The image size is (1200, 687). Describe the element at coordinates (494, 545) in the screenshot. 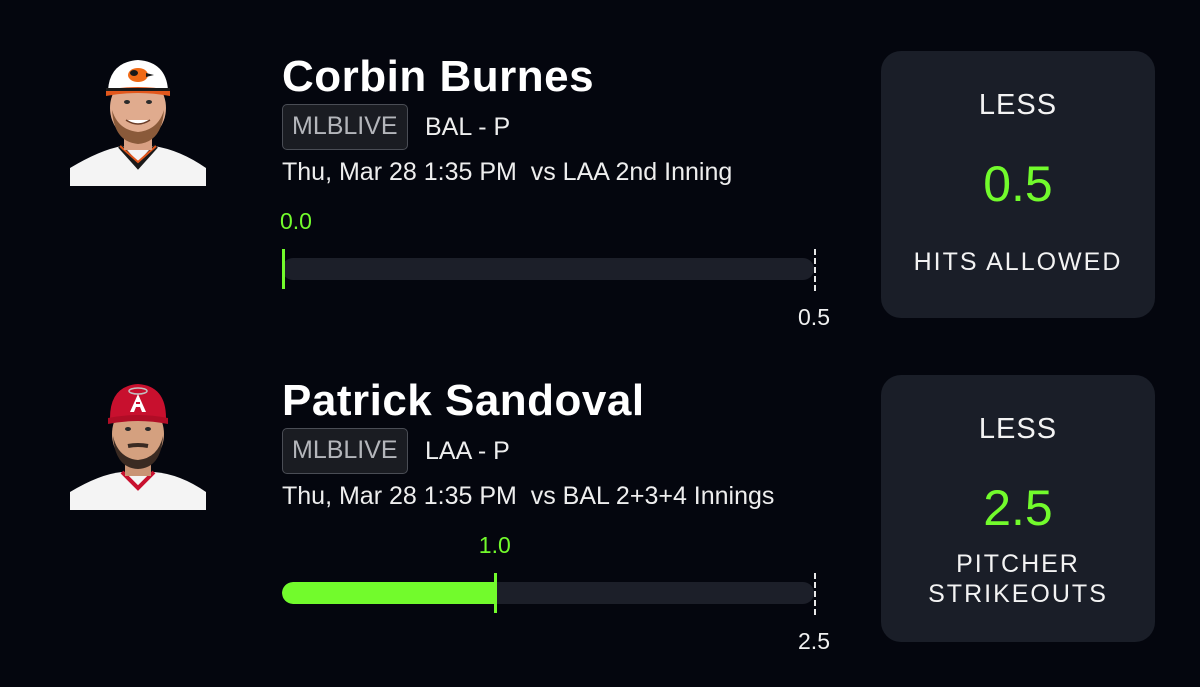

I see `progress-current-label: 1.0` at that location.